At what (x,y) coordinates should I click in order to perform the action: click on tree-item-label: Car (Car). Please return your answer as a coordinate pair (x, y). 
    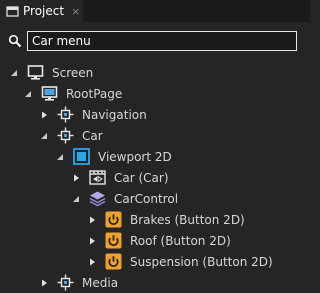
    Looking at the image, I should click on (141, 177).